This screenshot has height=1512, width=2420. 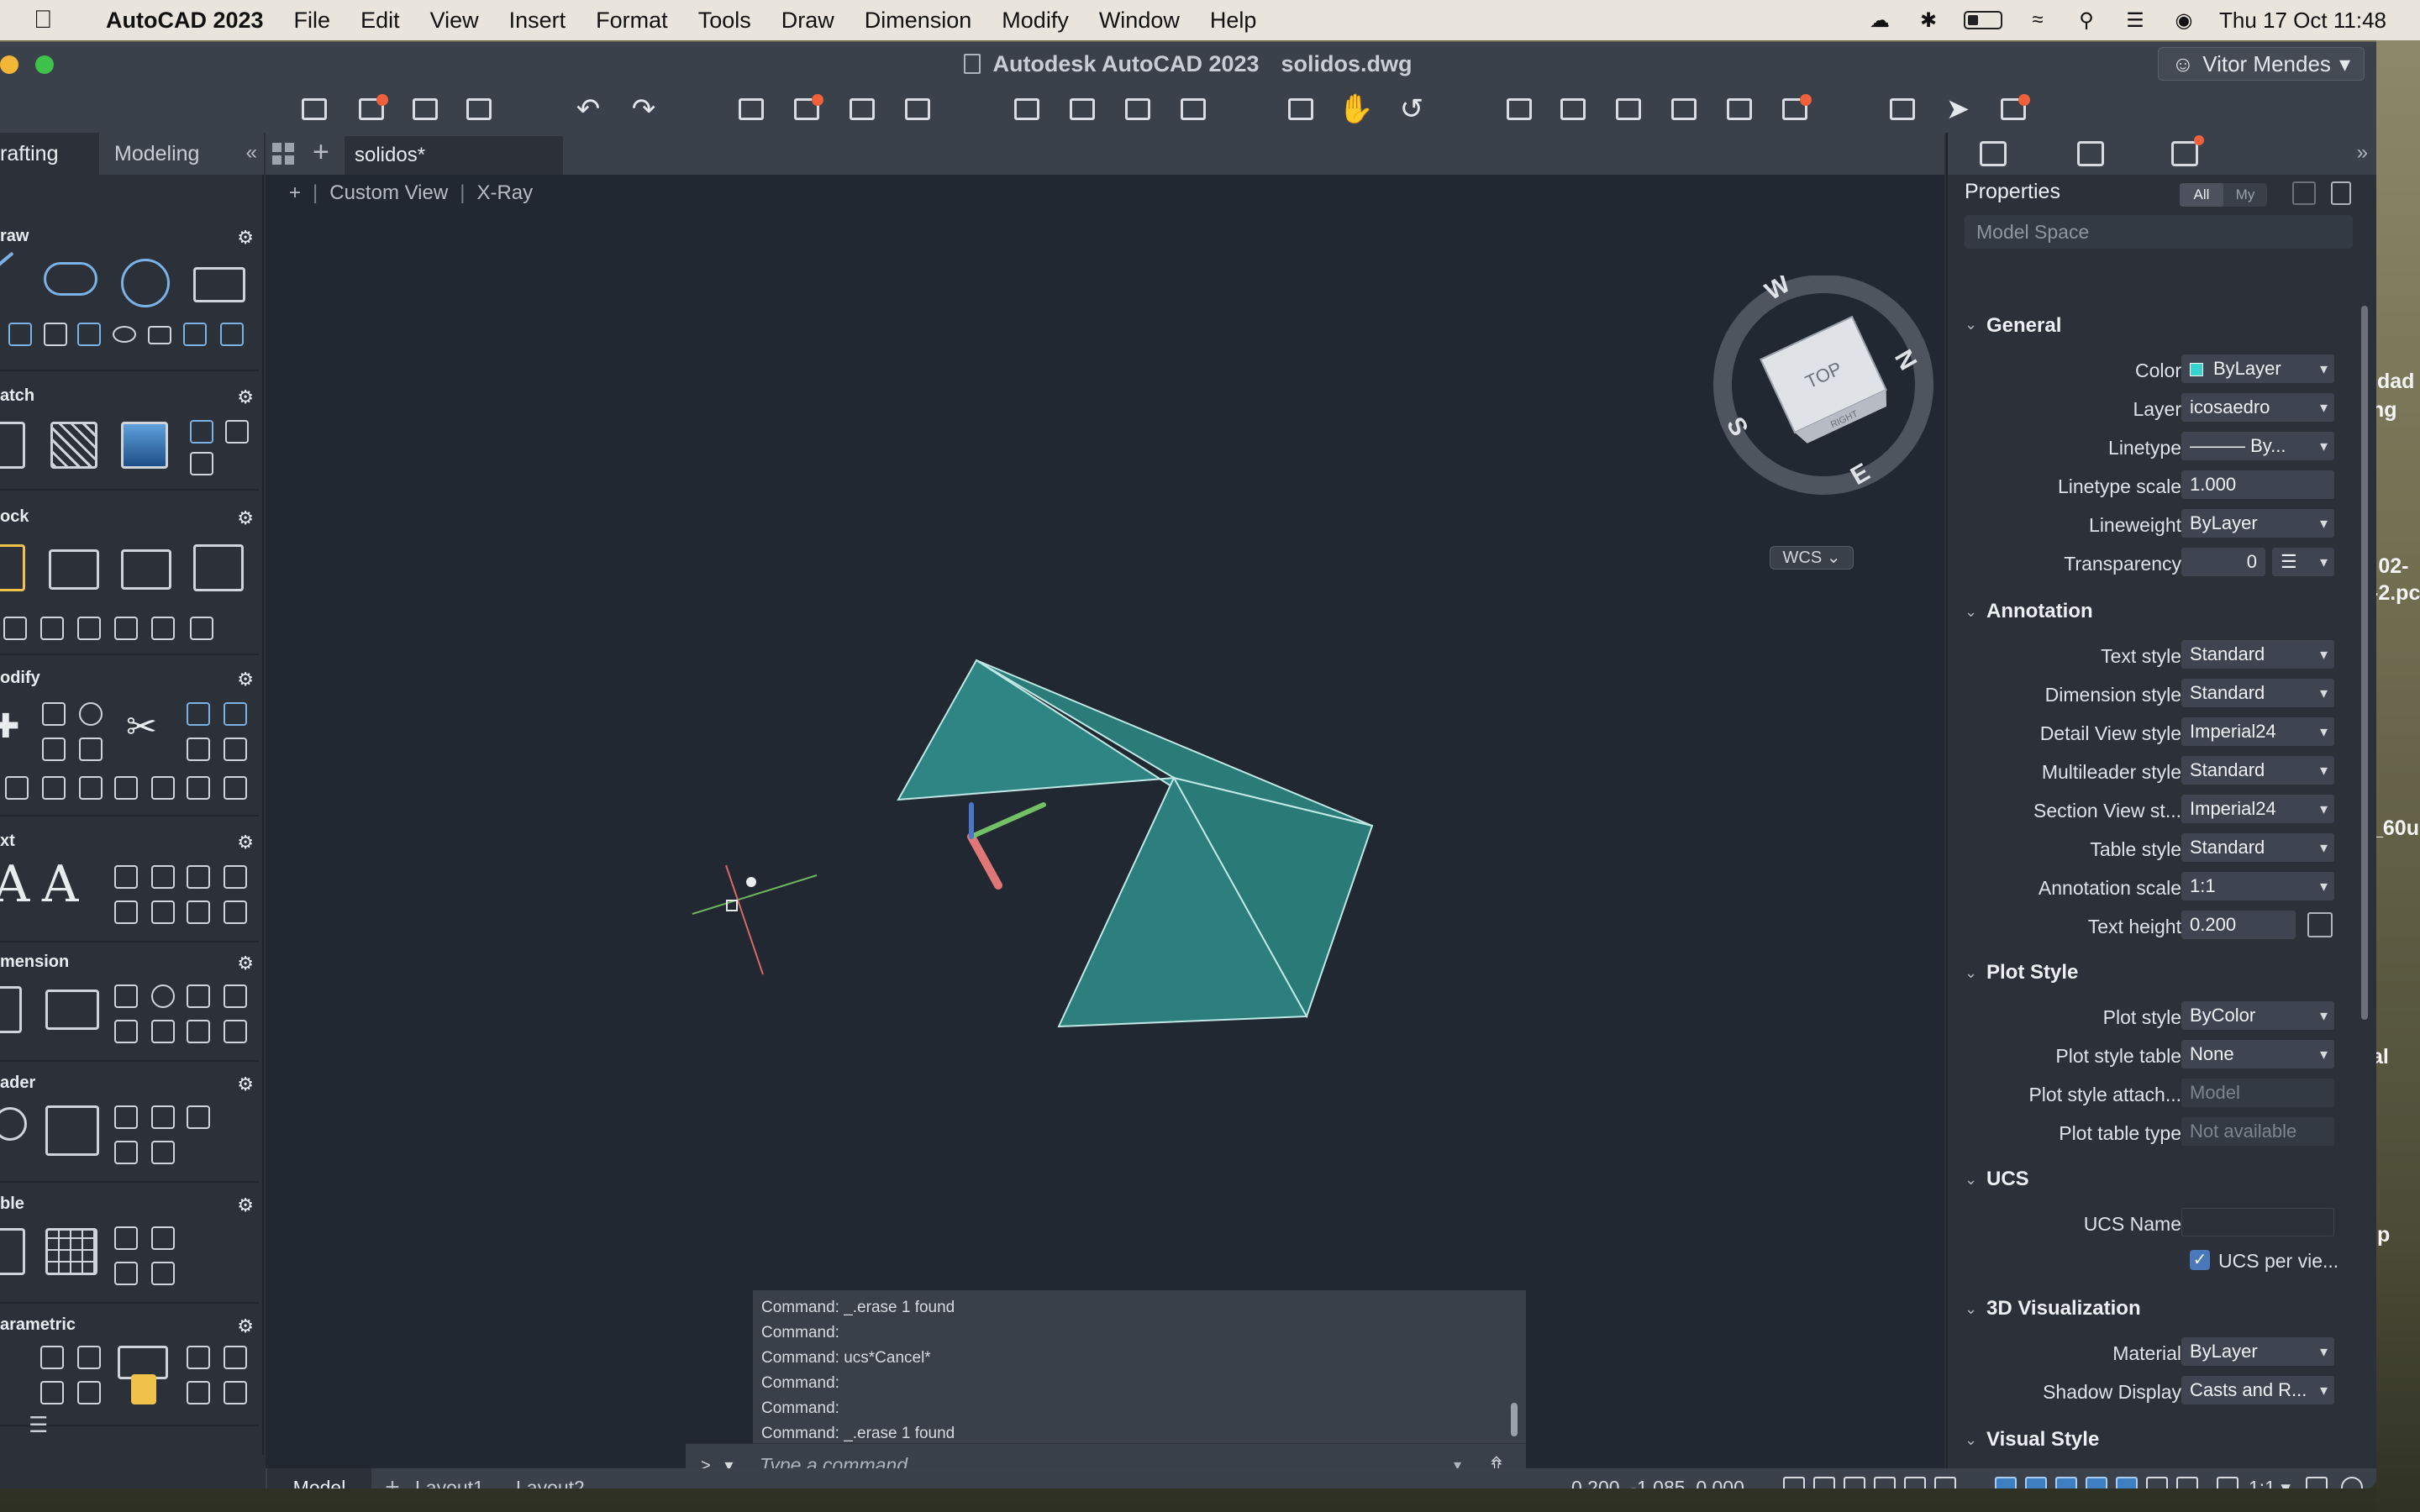 What do you see at coordinates (1928, 20) in the screenshot?
I see `bluetooth-icon: ✱` at bounding box center [1928, 20].